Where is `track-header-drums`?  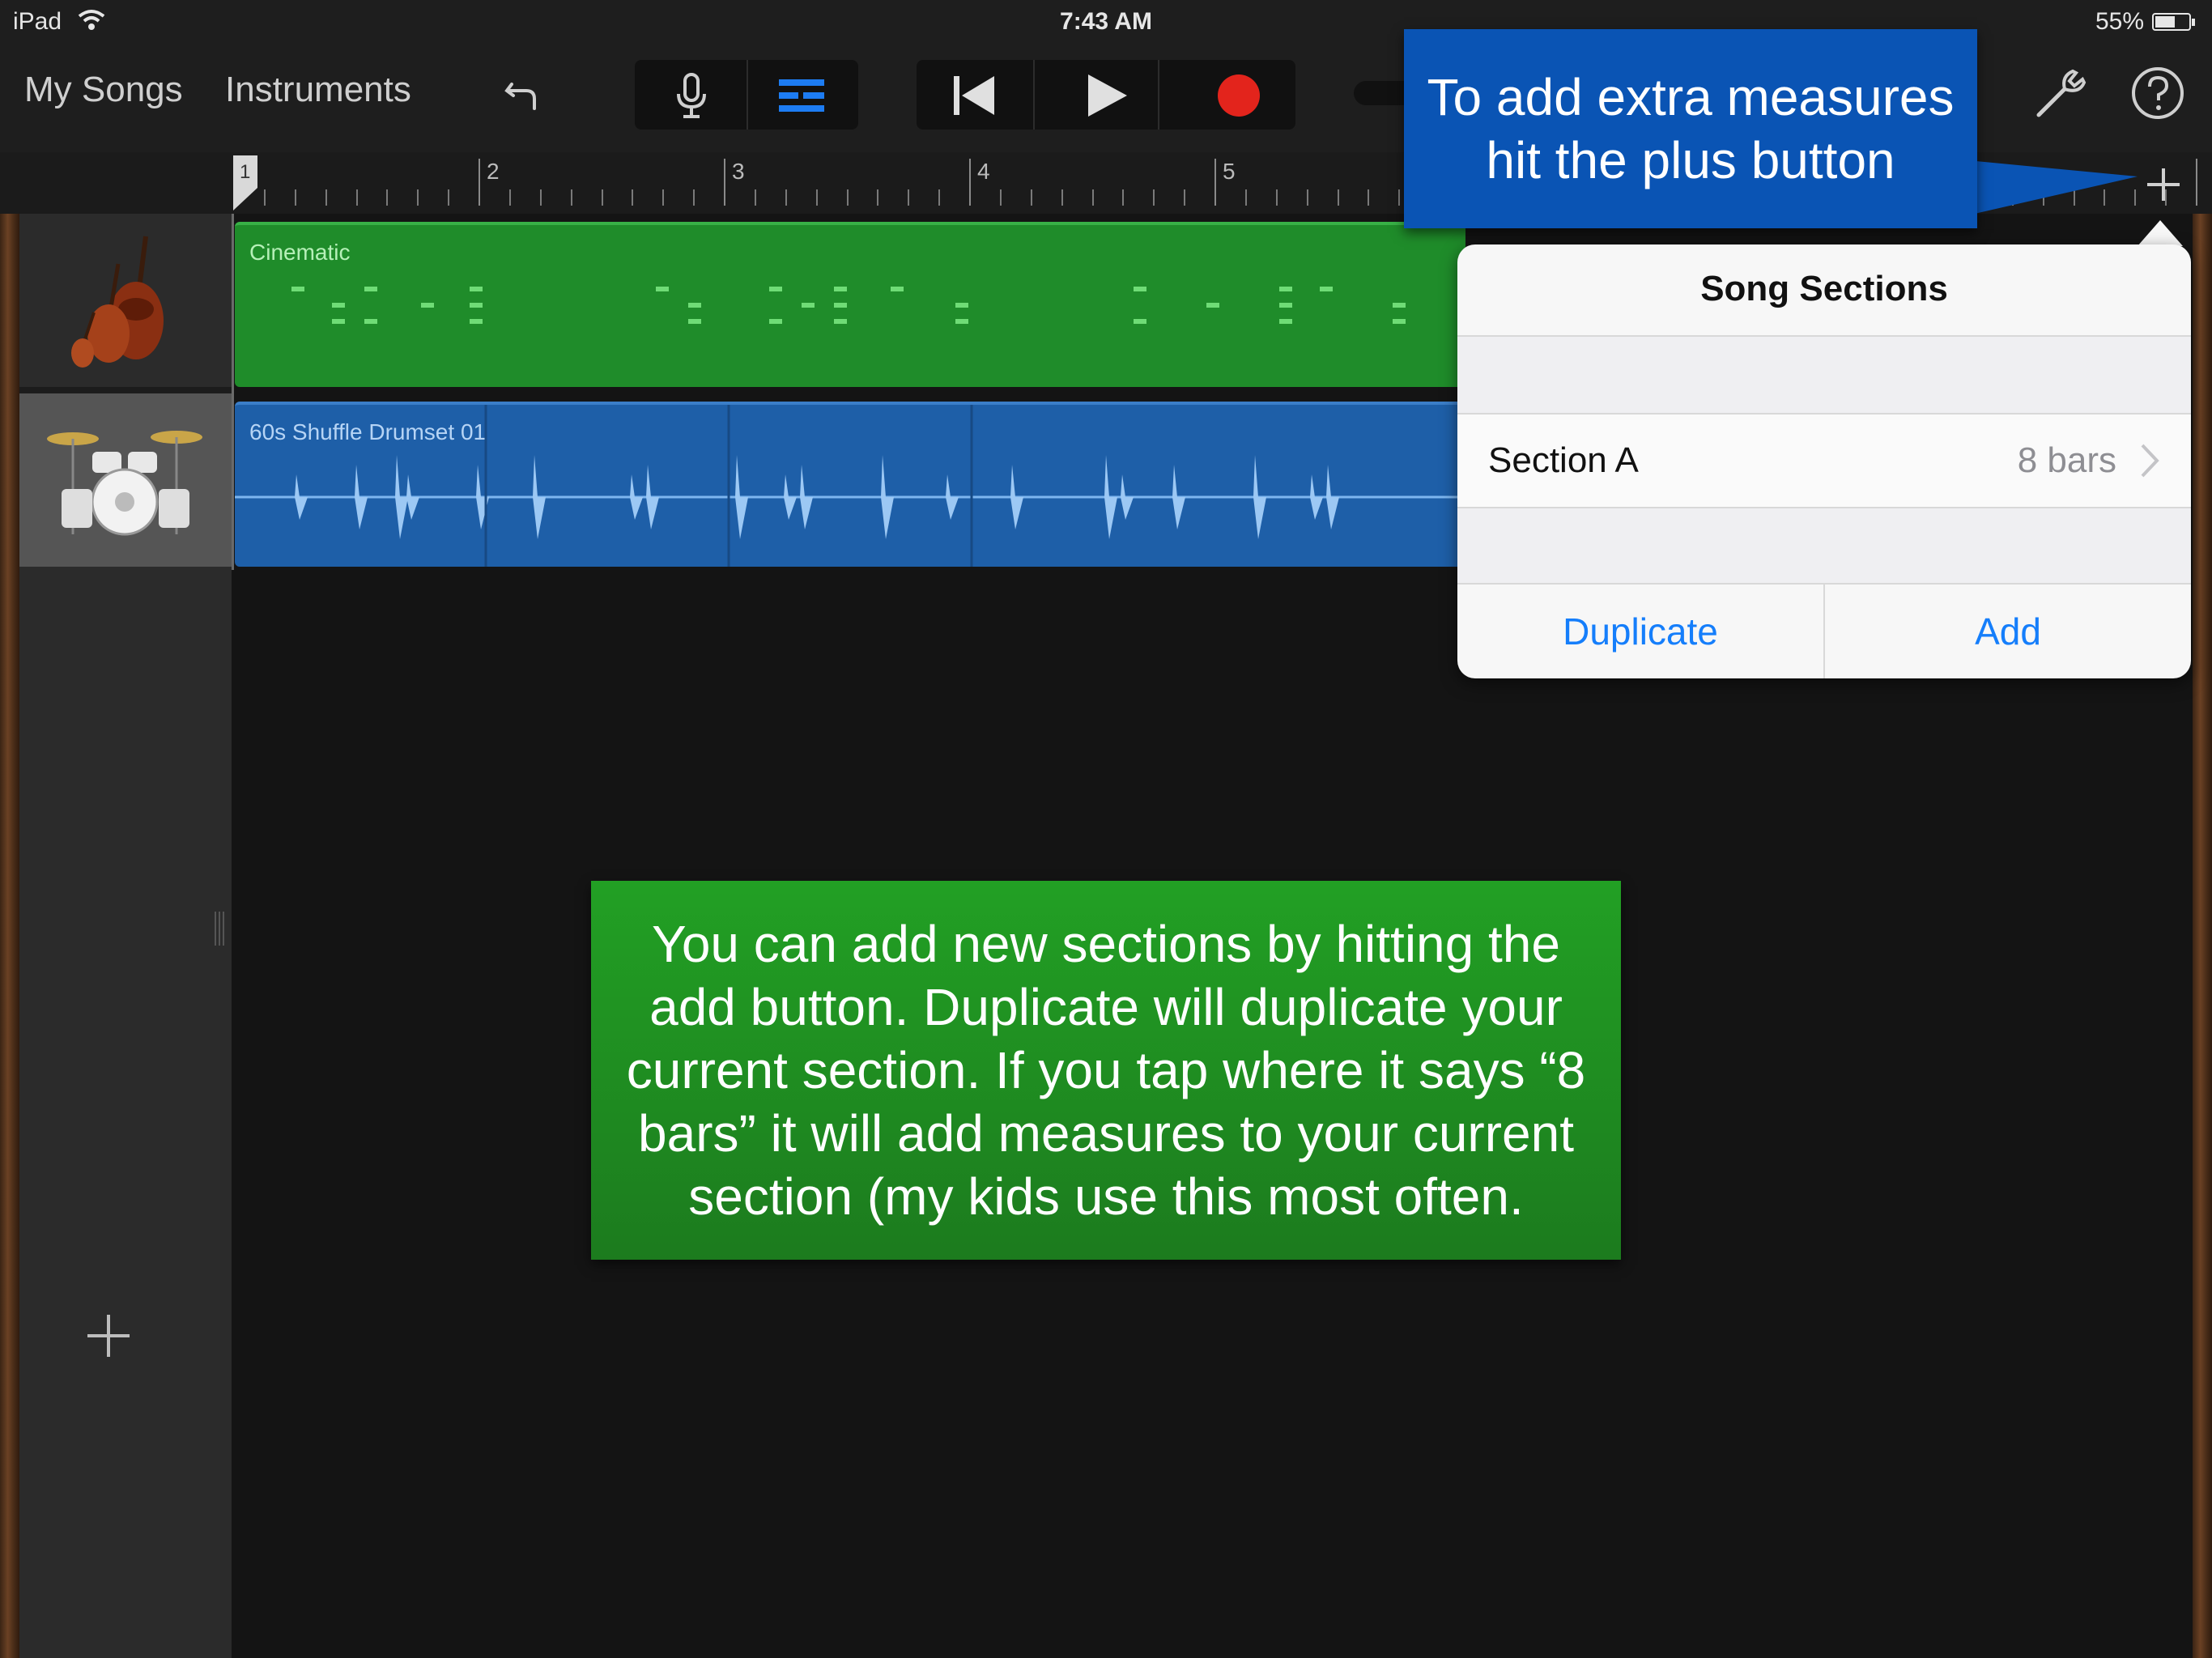
track-header-drums is located at coordinates (125, 480).